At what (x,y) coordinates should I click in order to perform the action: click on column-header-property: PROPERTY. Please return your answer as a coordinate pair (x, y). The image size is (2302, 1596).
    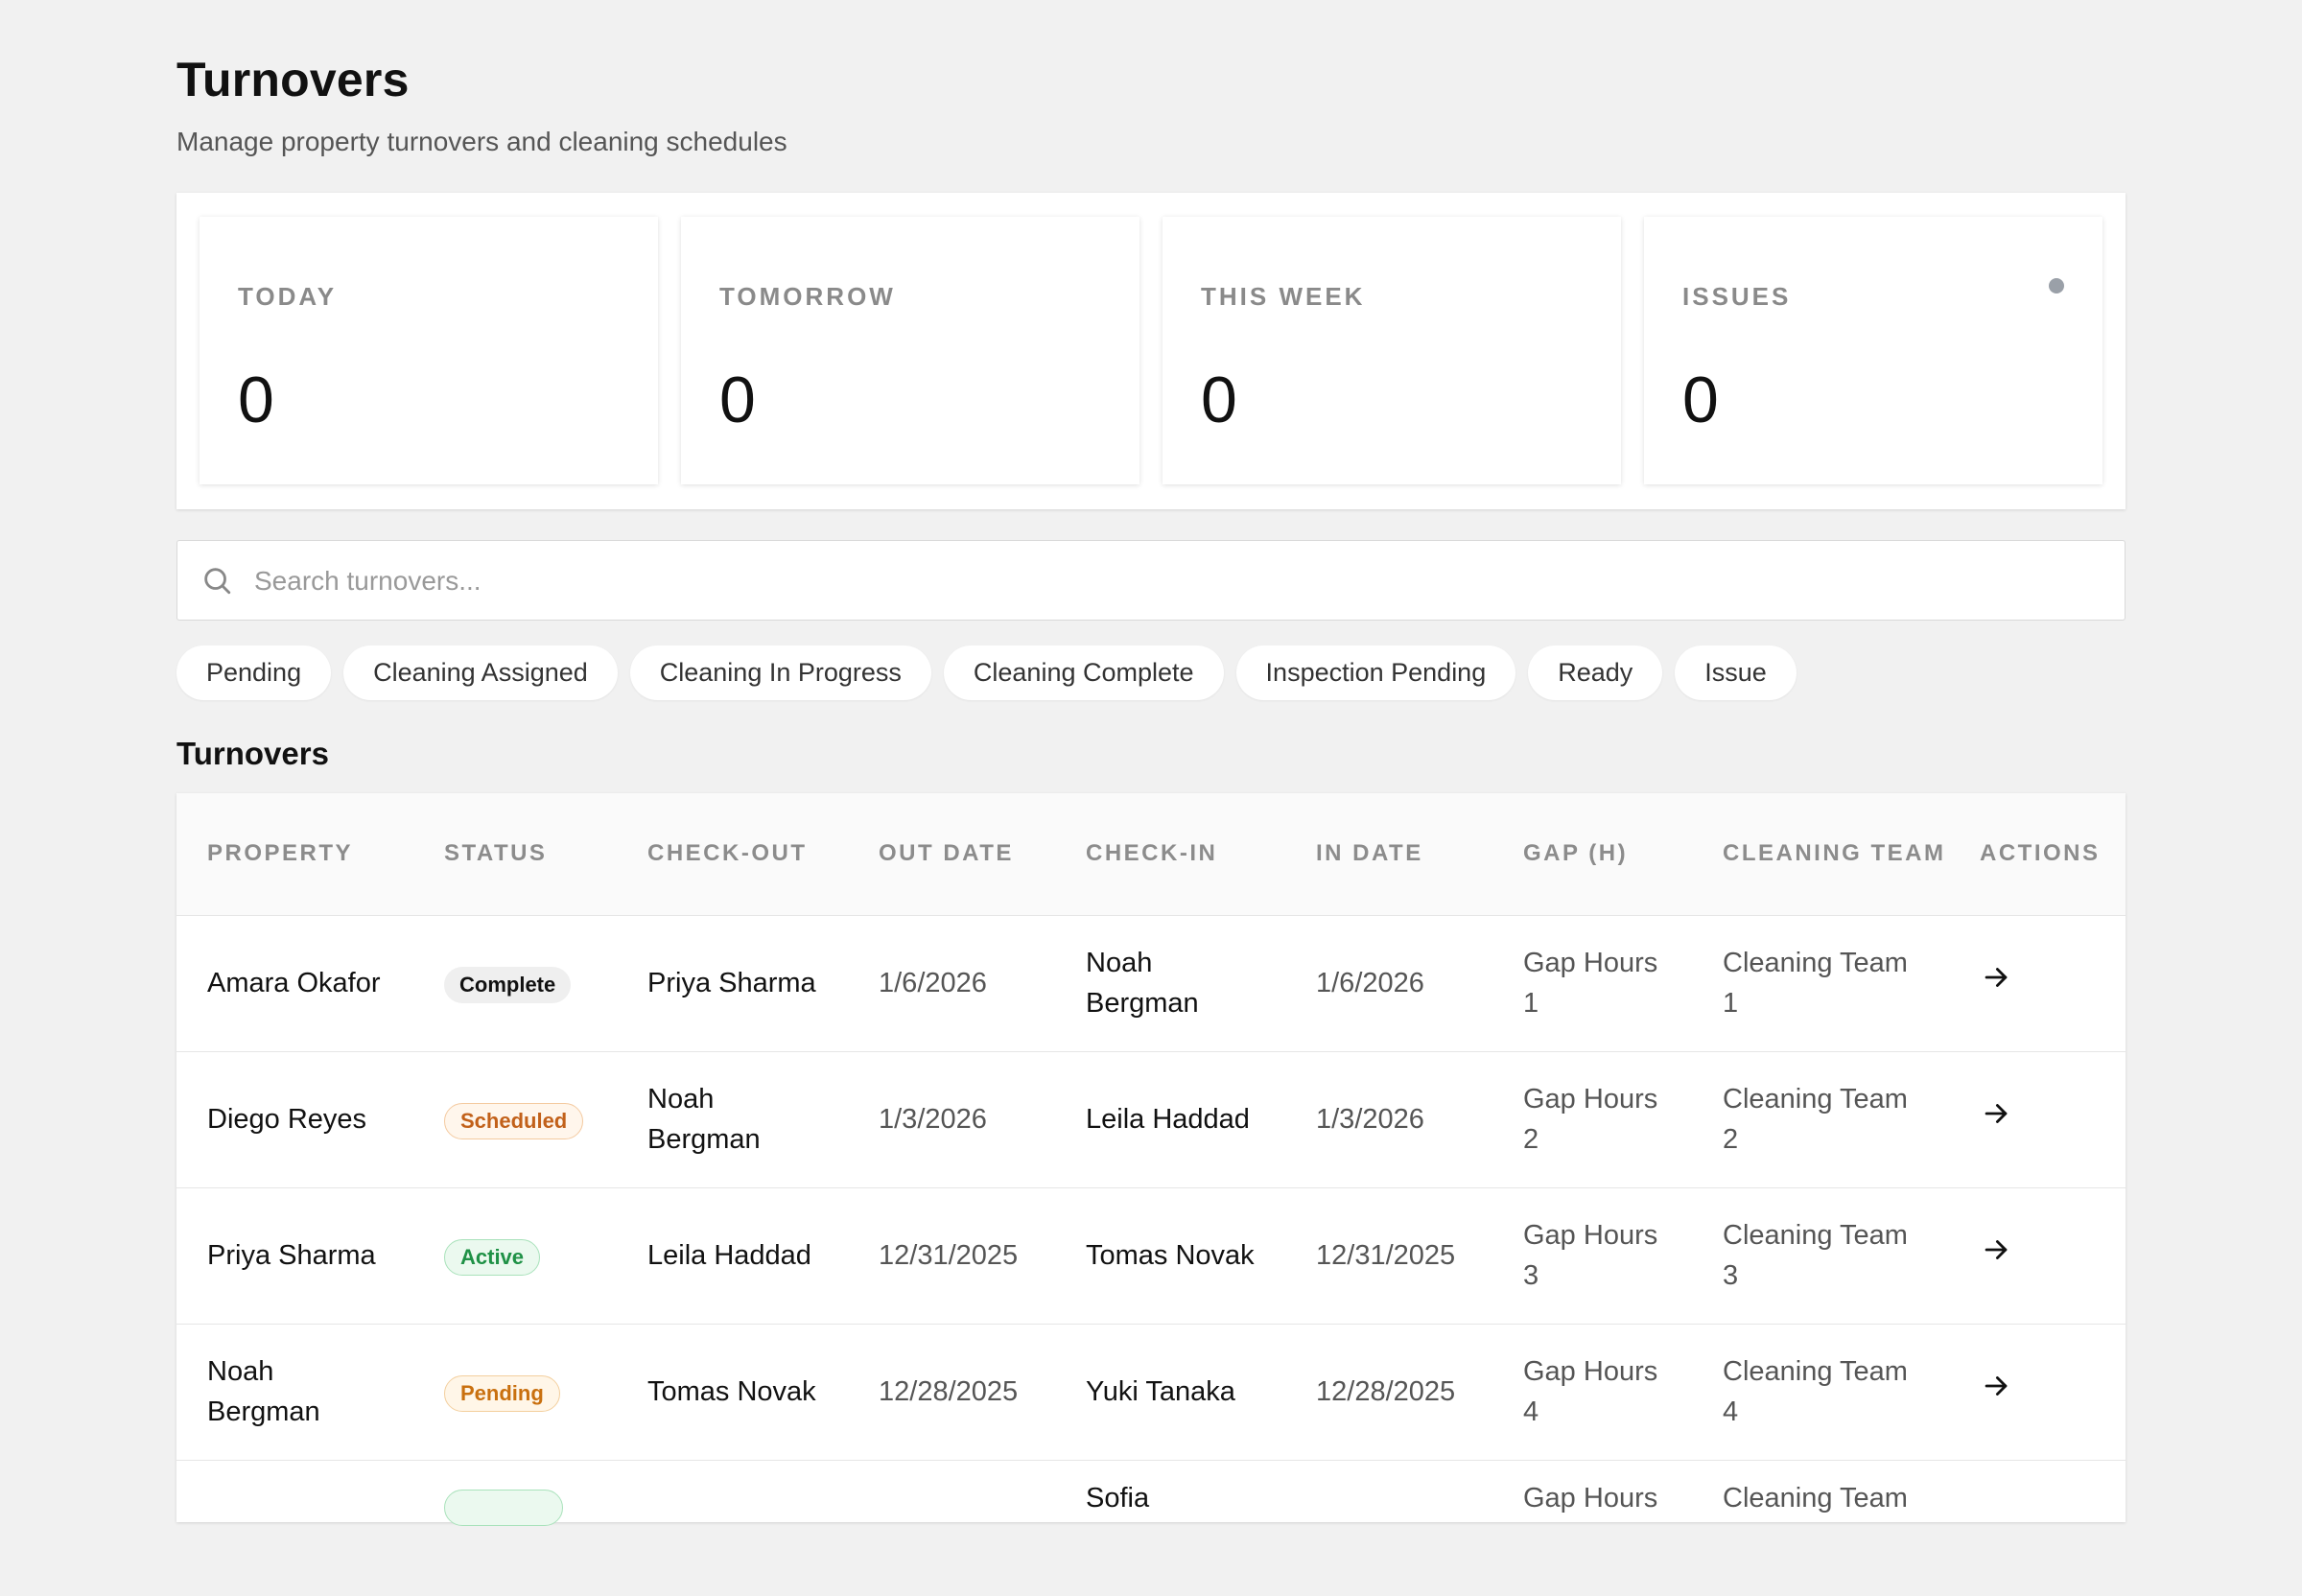
    Looking at the image, I should click on (294, 854).